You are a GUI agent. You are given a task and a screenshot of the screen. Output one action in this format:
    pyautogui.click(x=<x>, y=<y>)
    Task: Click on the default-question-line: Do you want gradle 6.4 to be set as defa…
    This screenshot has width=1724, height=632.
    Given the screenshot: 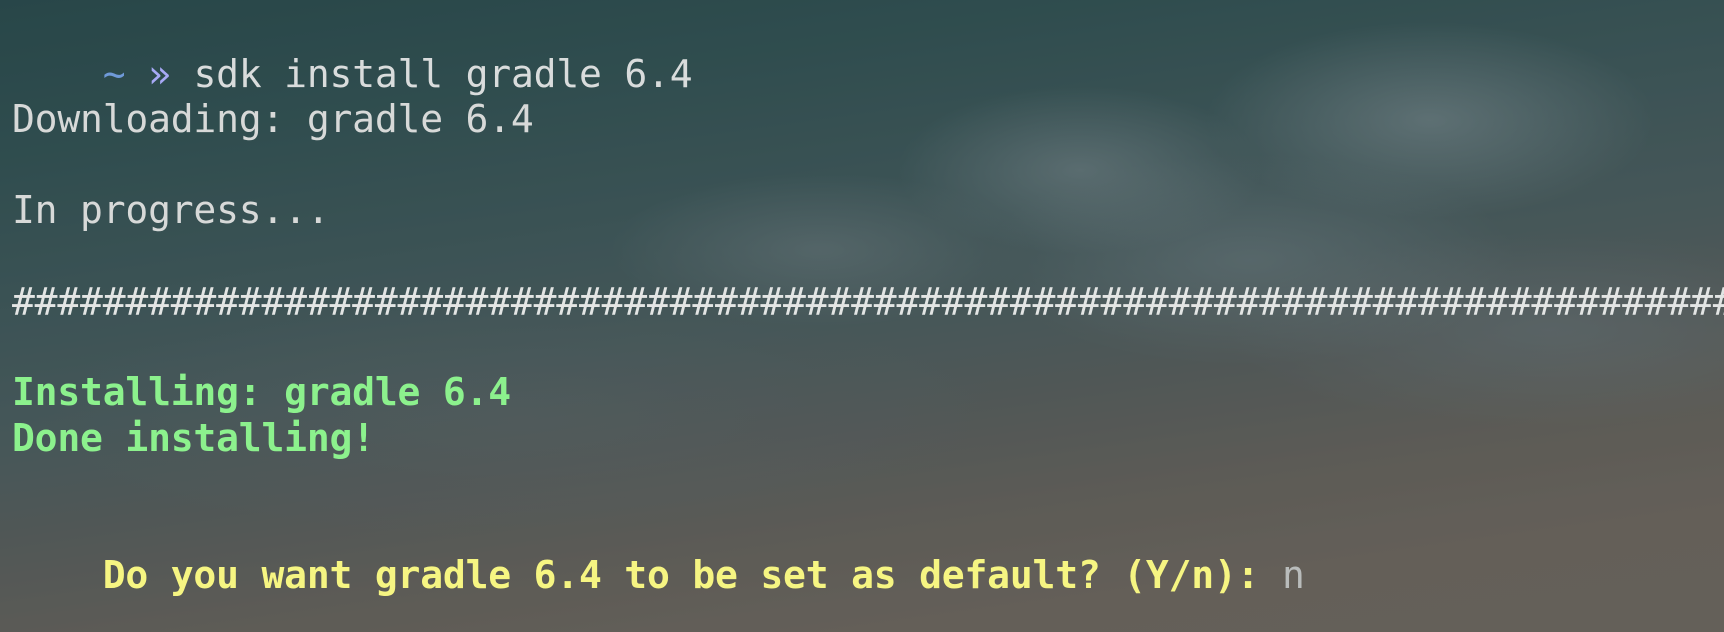 What is the action you would take?
    pyautogui.click(x=658, y=551)
    